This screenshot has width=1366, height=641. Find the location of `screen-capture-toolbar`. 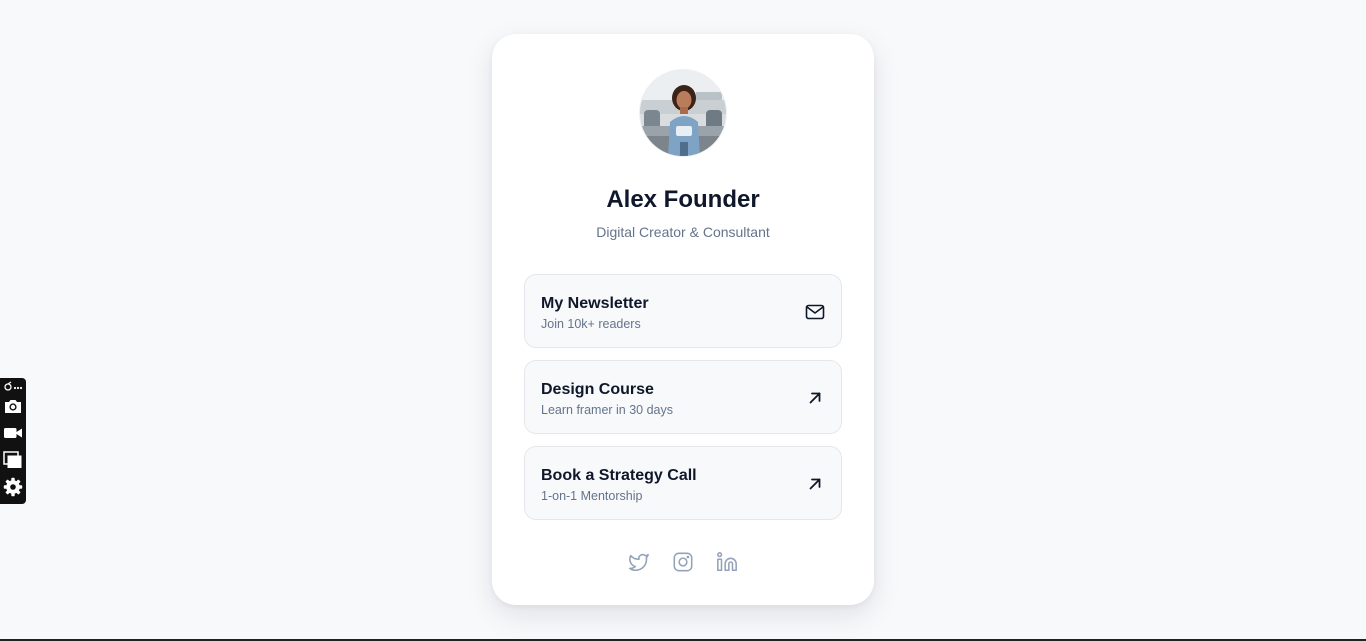

screen-capture-toolbar is located at coordinates (13, 441).